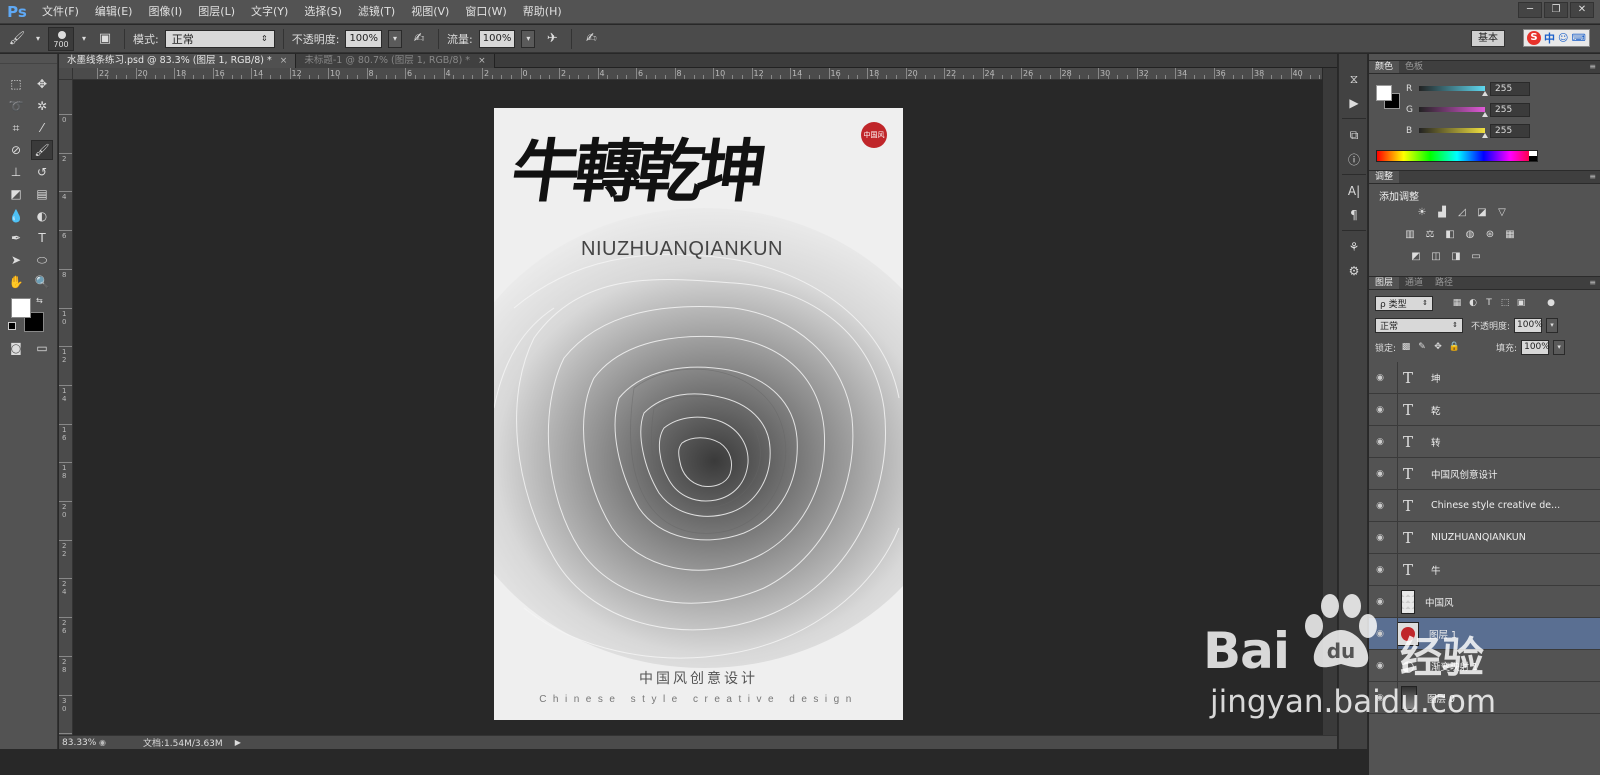  What do you see at coordinates (1436, 256) in the screenshot?
I see `posterize-icon: ◫` at bounding box center [1436, 256].